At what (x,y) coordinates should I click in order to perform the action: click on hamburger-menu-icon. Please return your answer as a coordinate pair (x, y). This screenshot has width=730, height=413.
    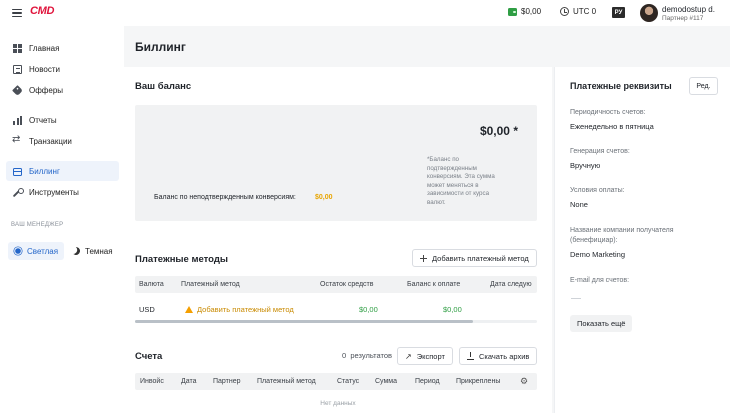
    Looking at the image, I should click on (17, 13).